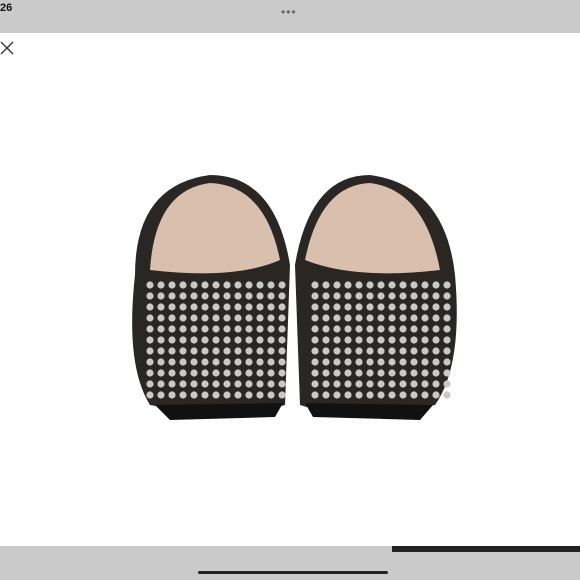 Image resolution: width=580 pixels, height=580 pixels. I want to click on status-bar: 26 •••, so click(290, 16).